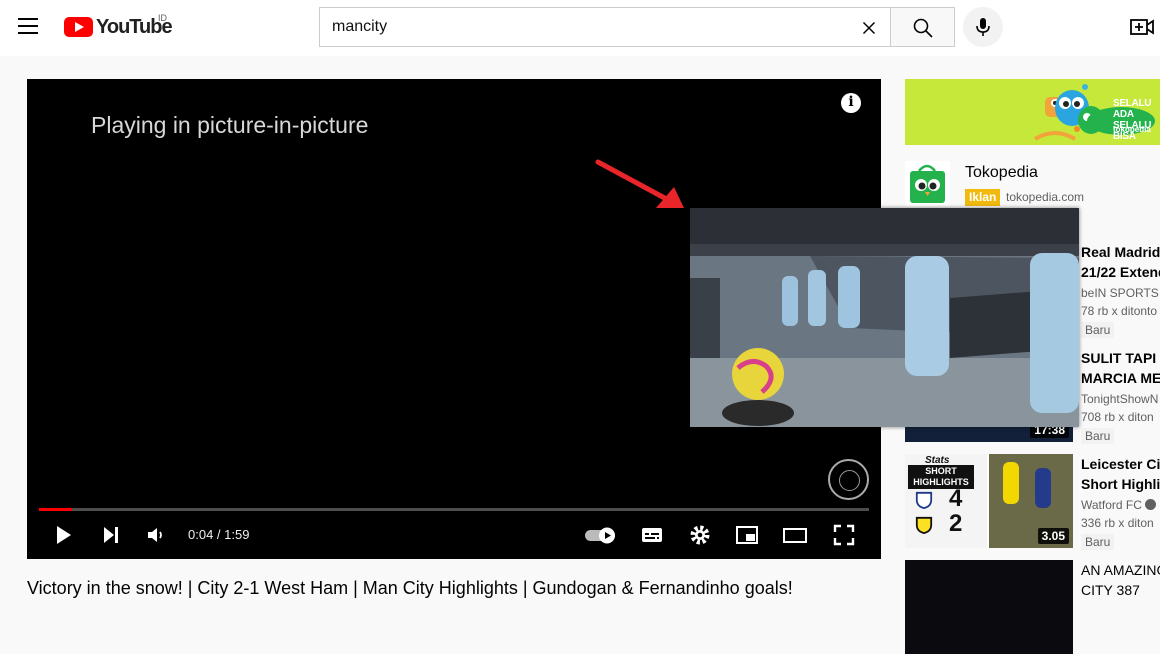  I want to click on recommendation-title: Real Madrid 21/22 Extend, so click(1120, 262).